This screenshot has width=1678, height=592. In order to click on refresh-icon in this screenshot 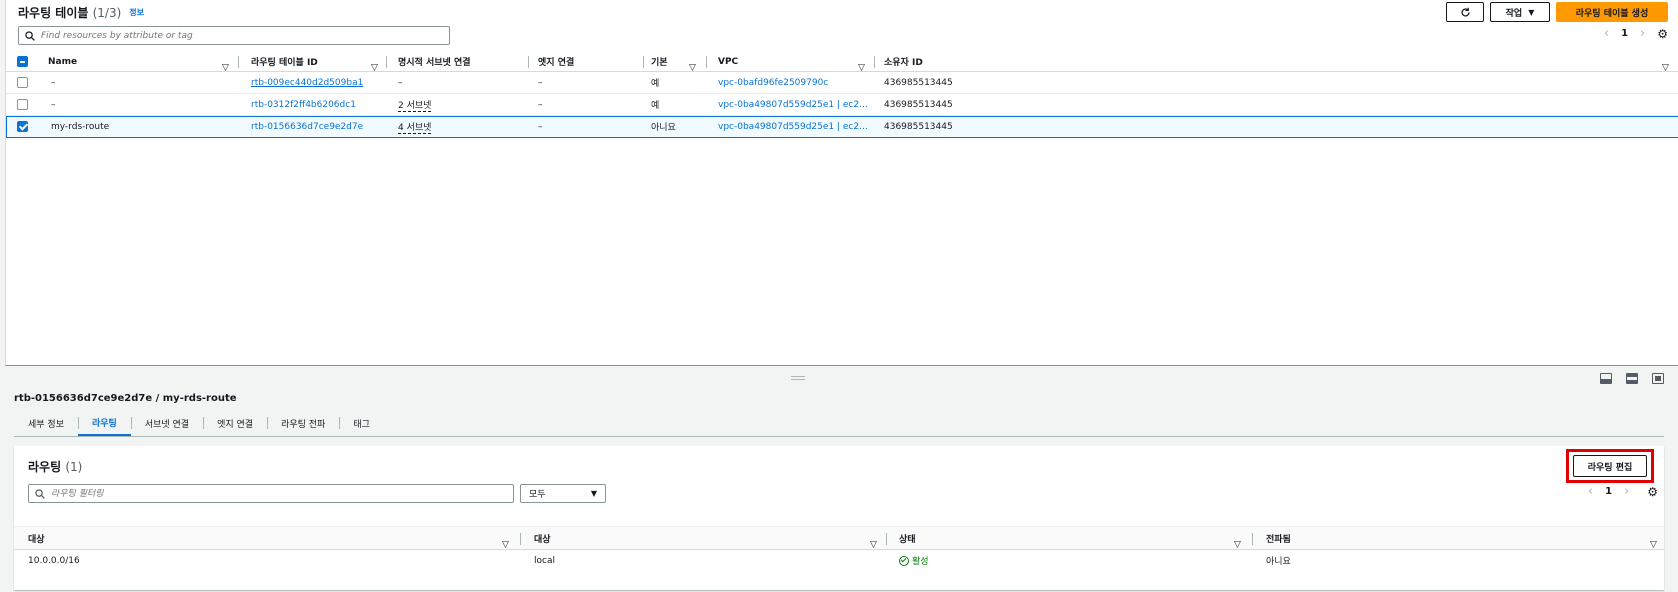, I will do `click(1465, 12)`.